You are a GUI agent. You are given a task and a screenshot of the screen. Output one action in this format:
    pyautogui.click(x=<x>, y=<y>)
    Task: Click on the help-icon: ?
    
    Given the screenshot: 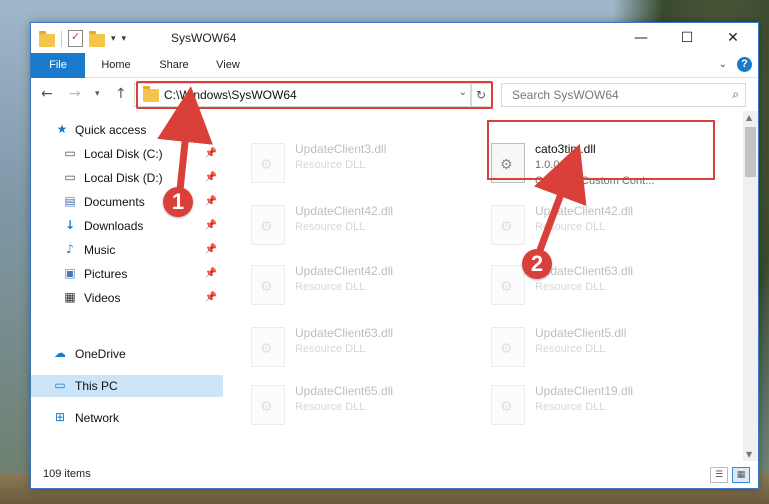 What is the action you would take?
    pyautogui.click(x=744, y=64)
    